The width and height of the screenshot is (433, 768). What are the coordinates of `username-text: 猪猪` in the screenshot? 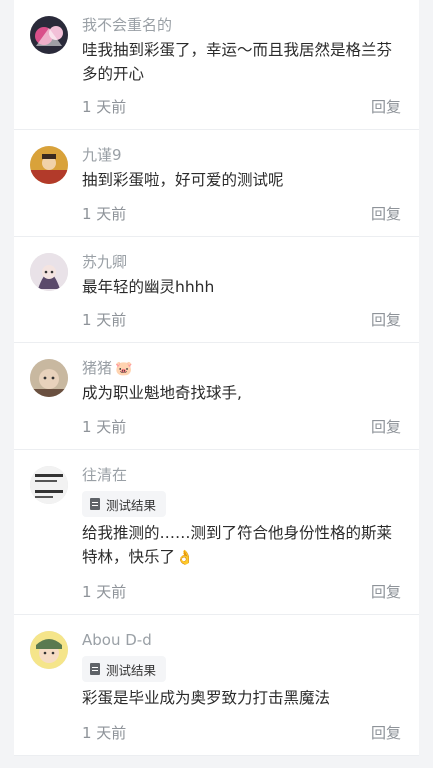 It's located at (97, 368).